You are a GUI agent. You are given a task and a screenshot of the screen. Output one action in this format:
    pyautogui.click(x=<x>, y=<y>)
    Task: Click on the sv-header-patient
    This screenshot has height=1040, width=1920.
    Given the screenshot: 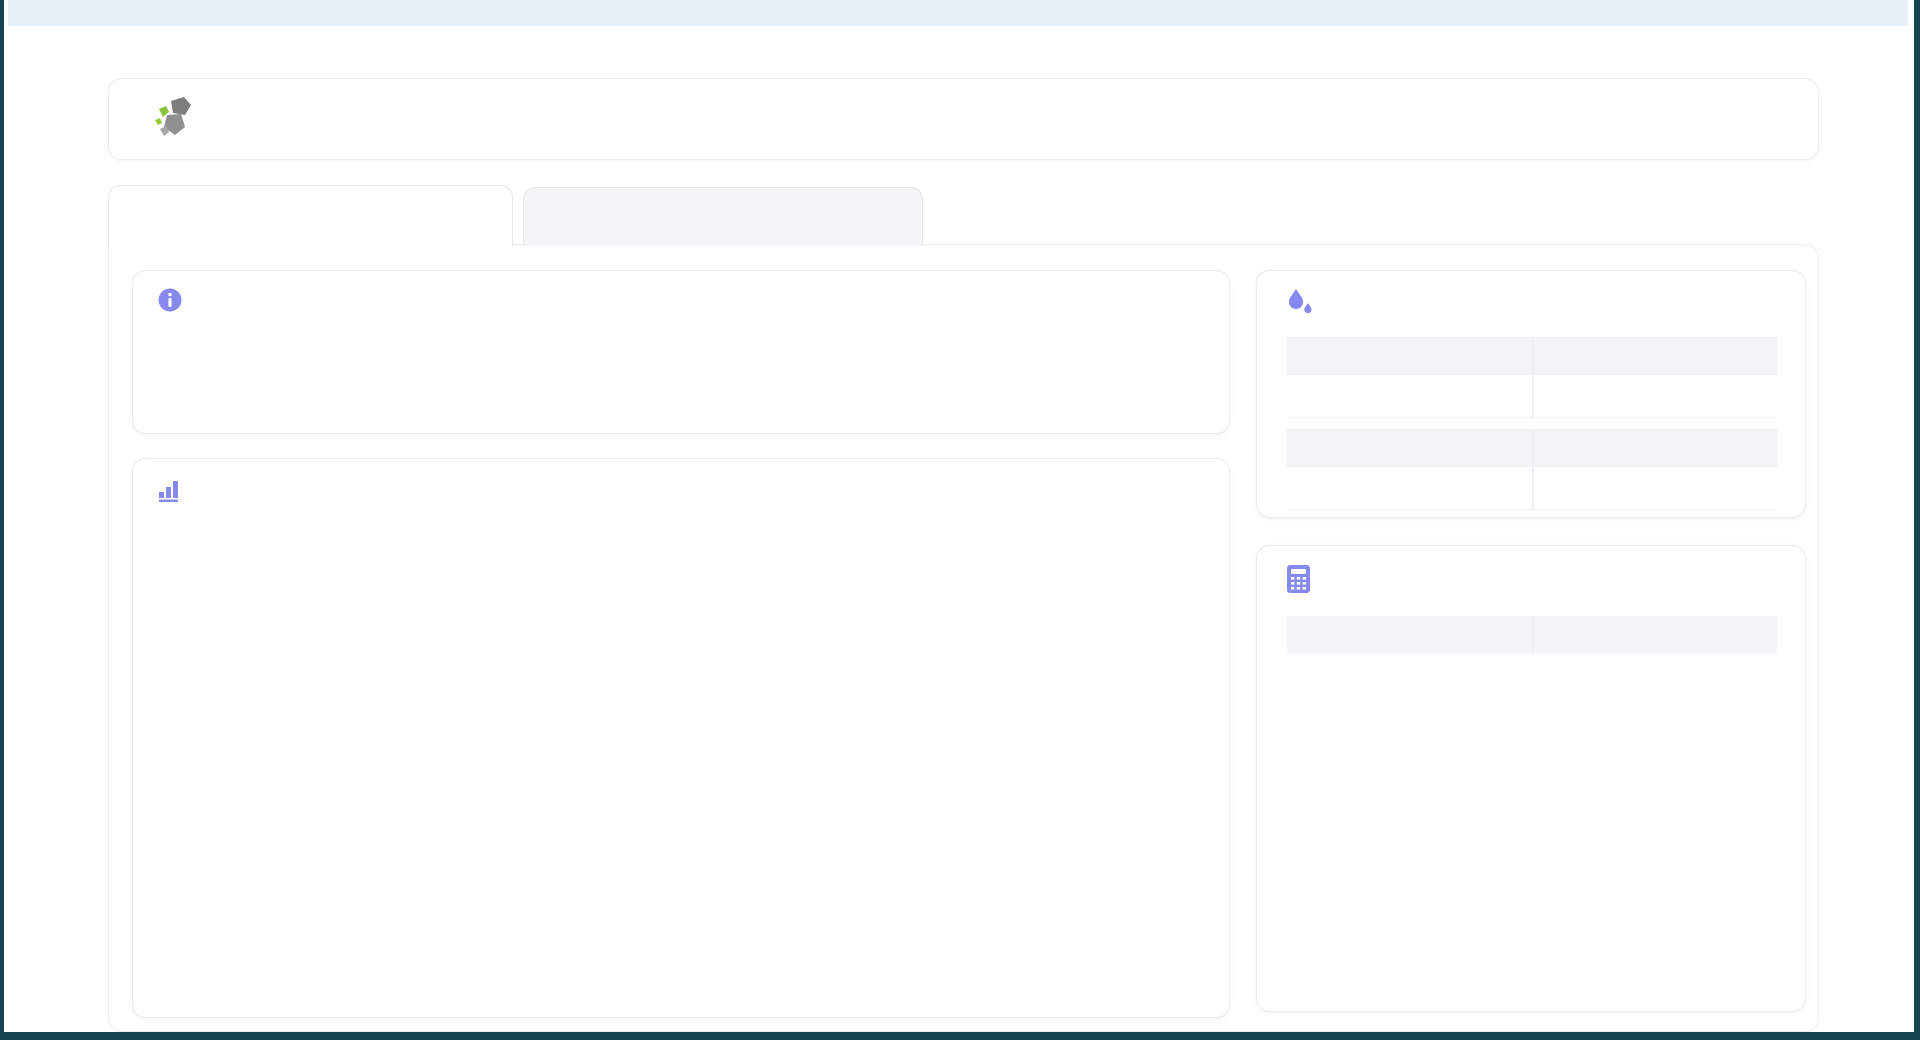 What is the action you would take?
    pyautogui.click(x=1654, y=635)
    